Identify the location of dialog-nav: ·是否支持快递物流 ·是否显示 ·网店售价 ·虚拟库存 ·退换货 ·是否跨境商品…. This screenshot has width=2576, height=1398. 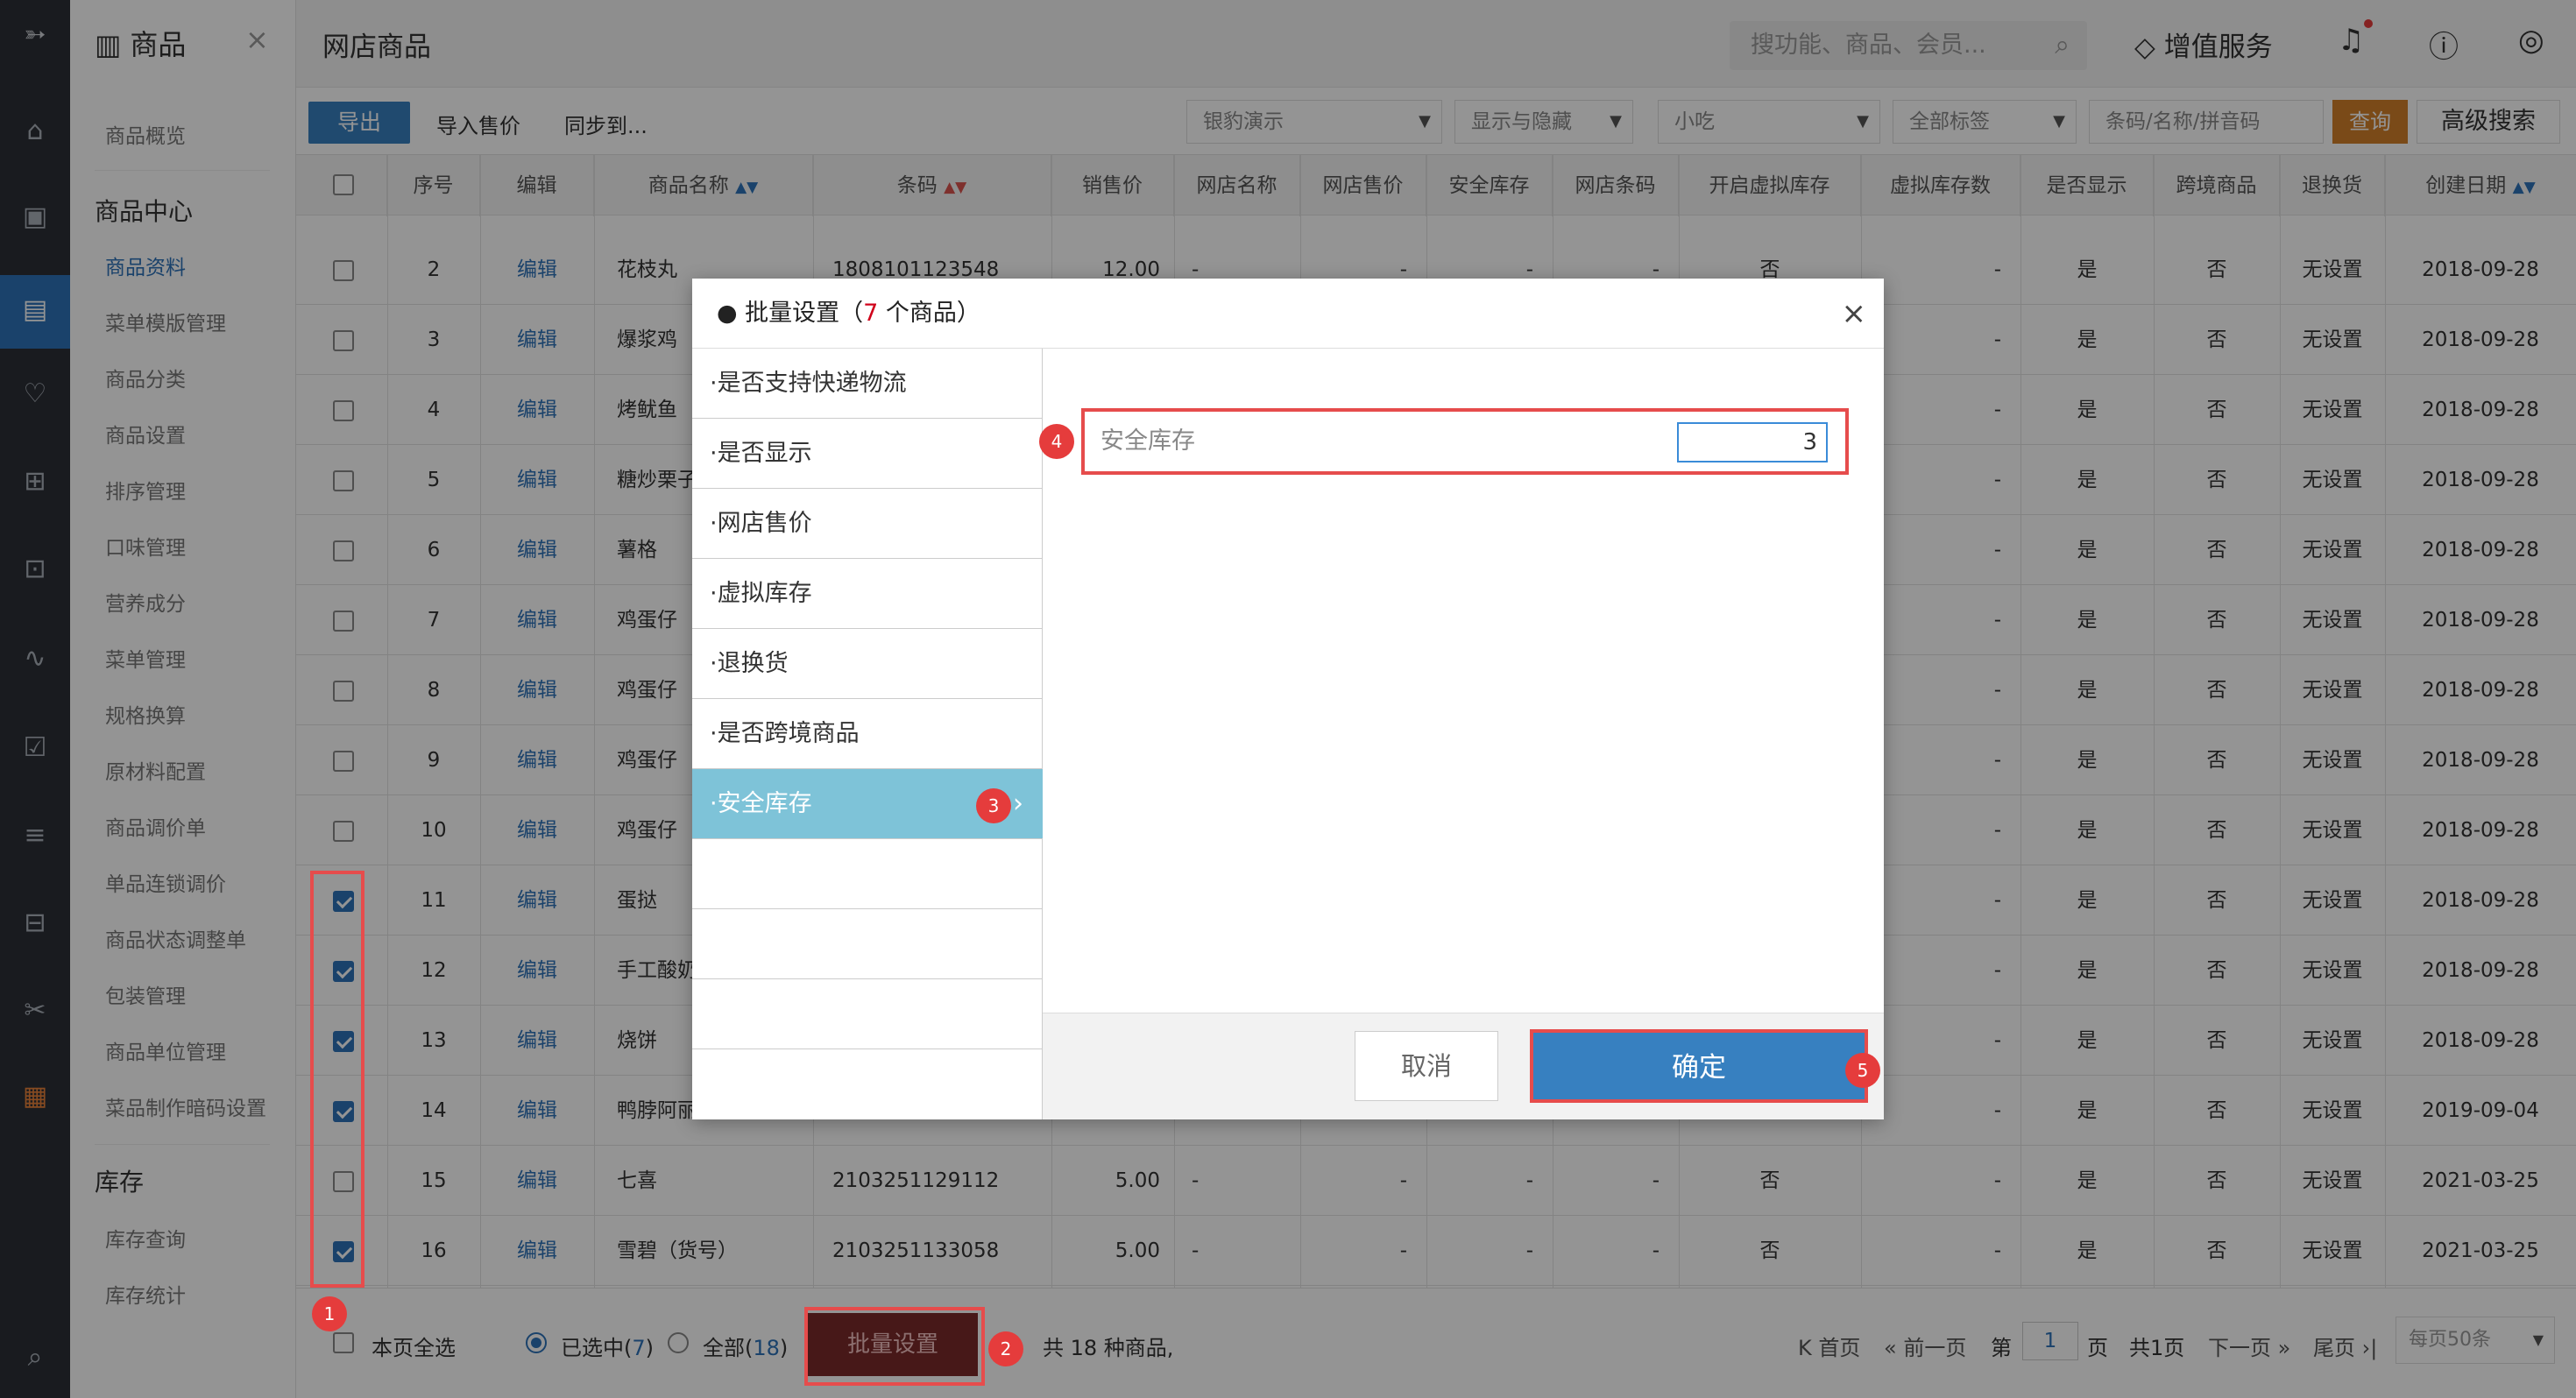
(867, 734).